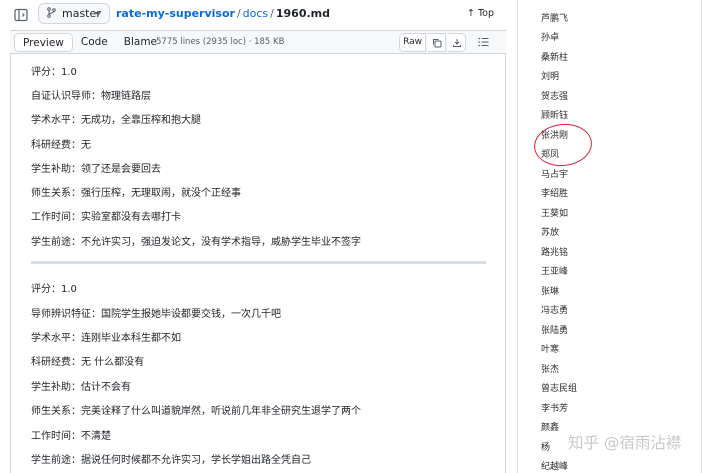 Image resolution: width=720 pixels, height=473 pixels. What do you see at coordinates (256, 13) in the screenshot?
I see `breadcrumb-folder-link: docs` at bounding box center [256, 13].